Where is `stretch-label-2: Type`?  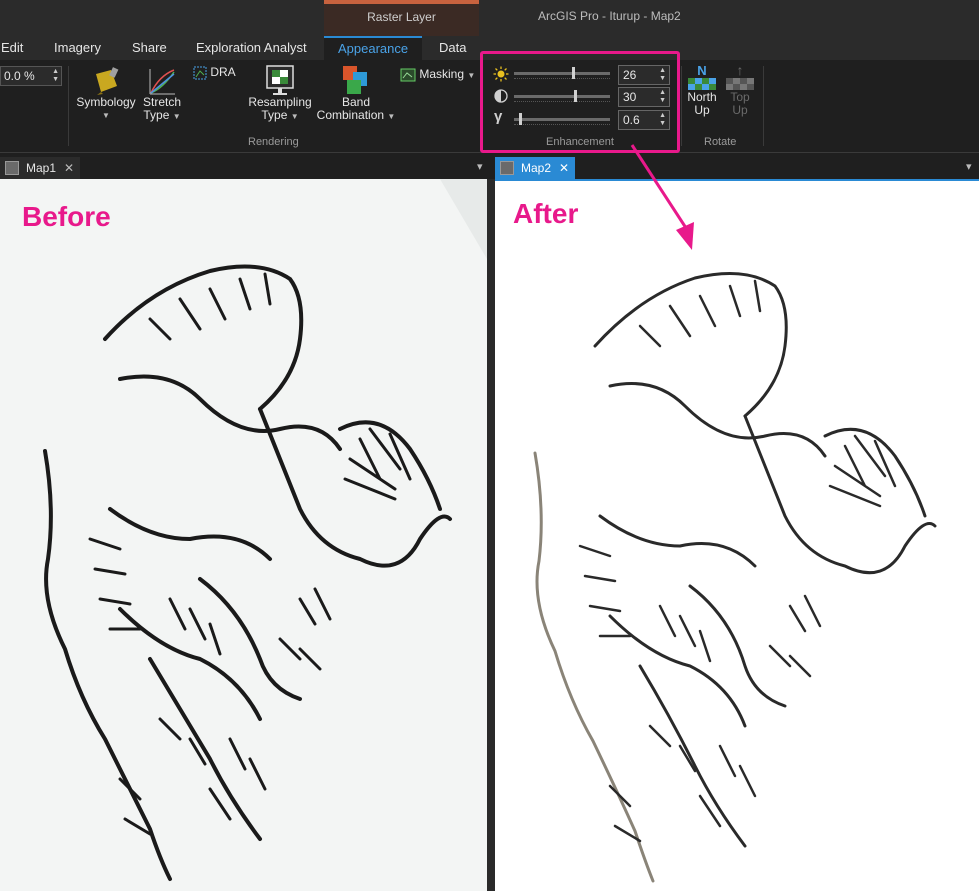
stretch-label-2: Type is located at coordinates (156, 115).